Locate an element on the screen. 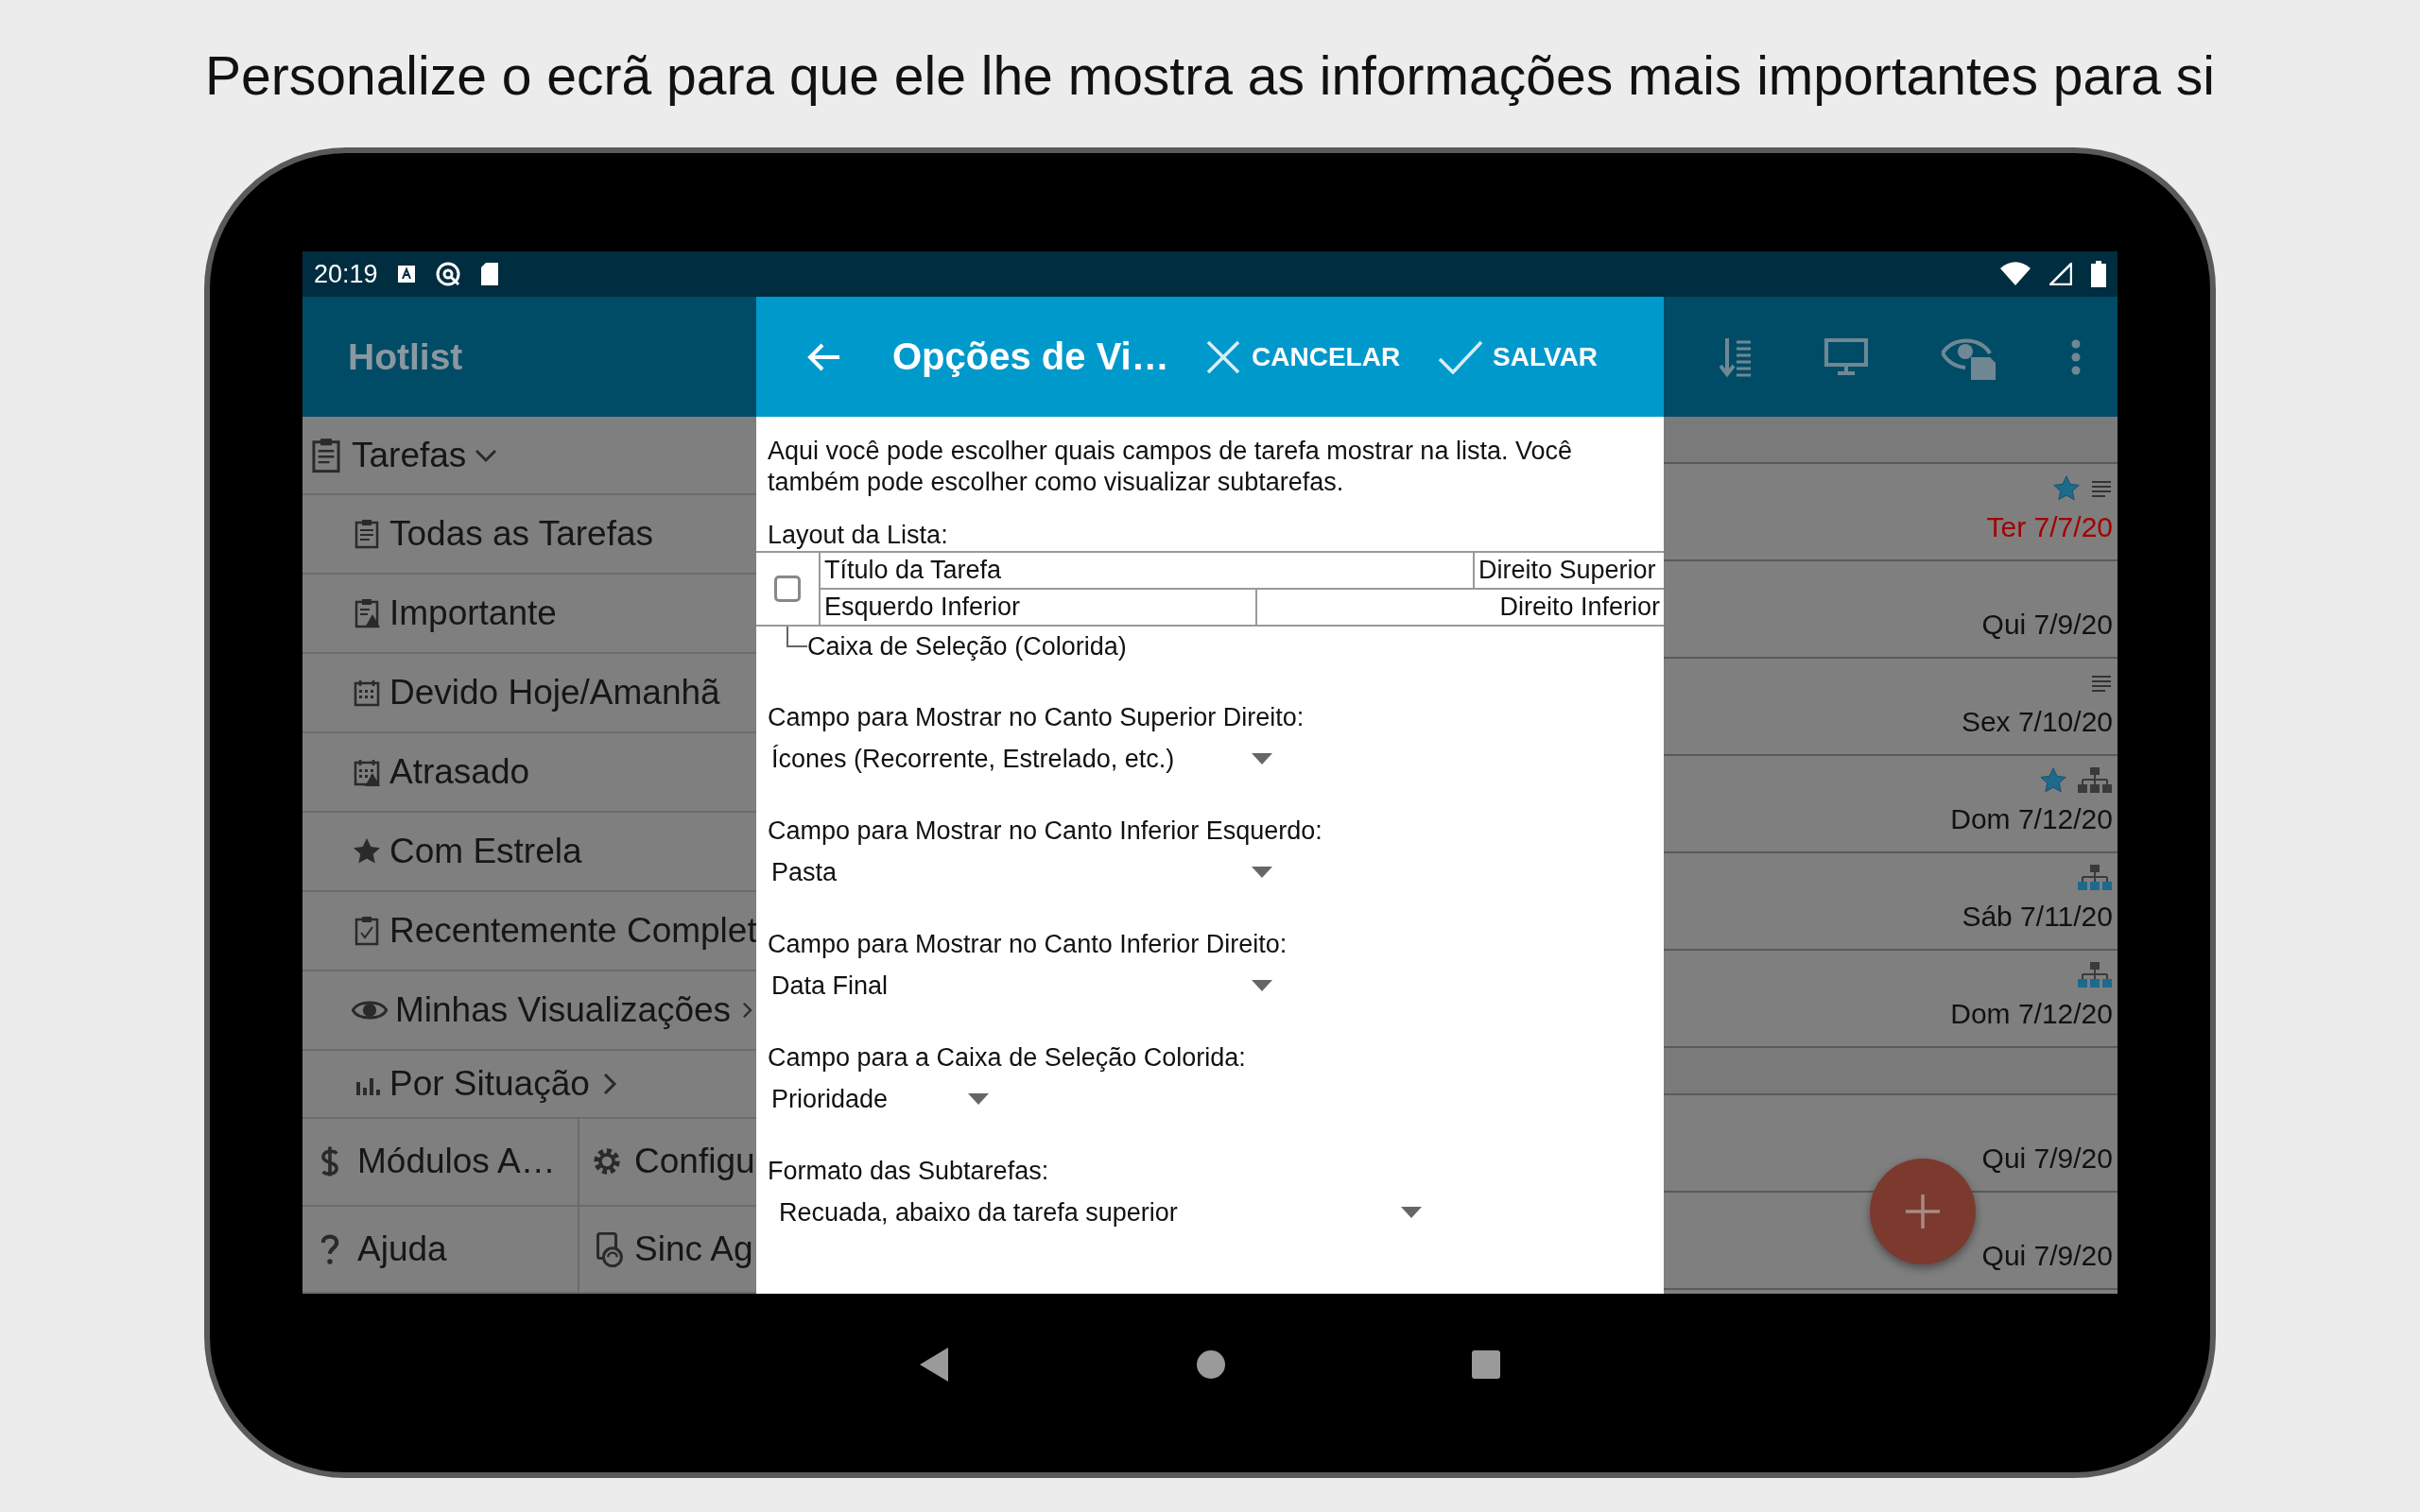  app-title: Hotlist is located at coordinates (405, 356).